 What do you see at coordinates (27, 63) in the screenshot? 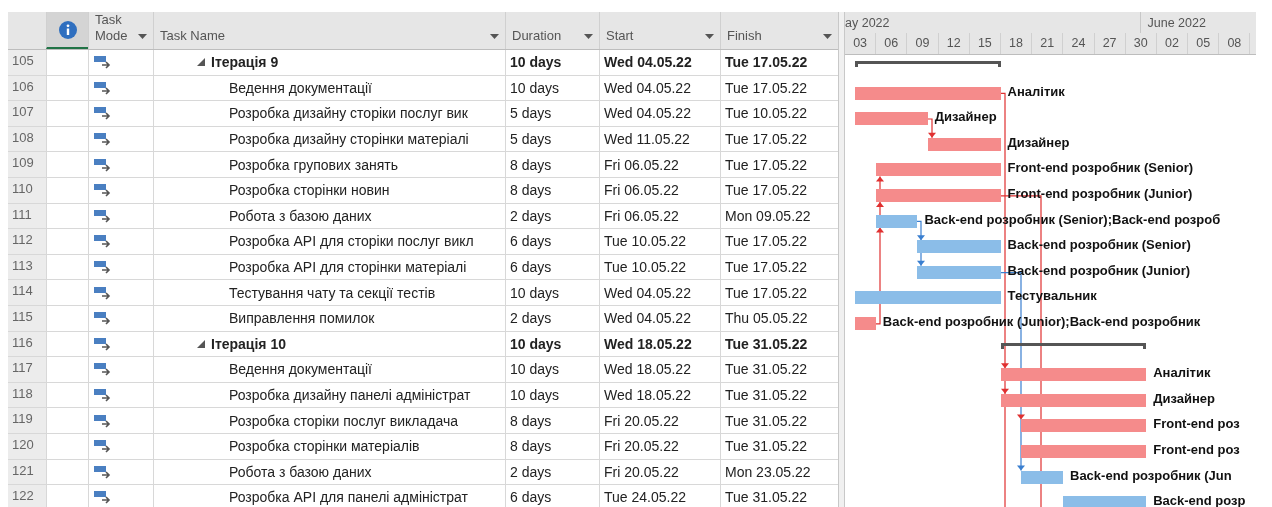
I see `row-number: 105` at bounding box center [27, 63].